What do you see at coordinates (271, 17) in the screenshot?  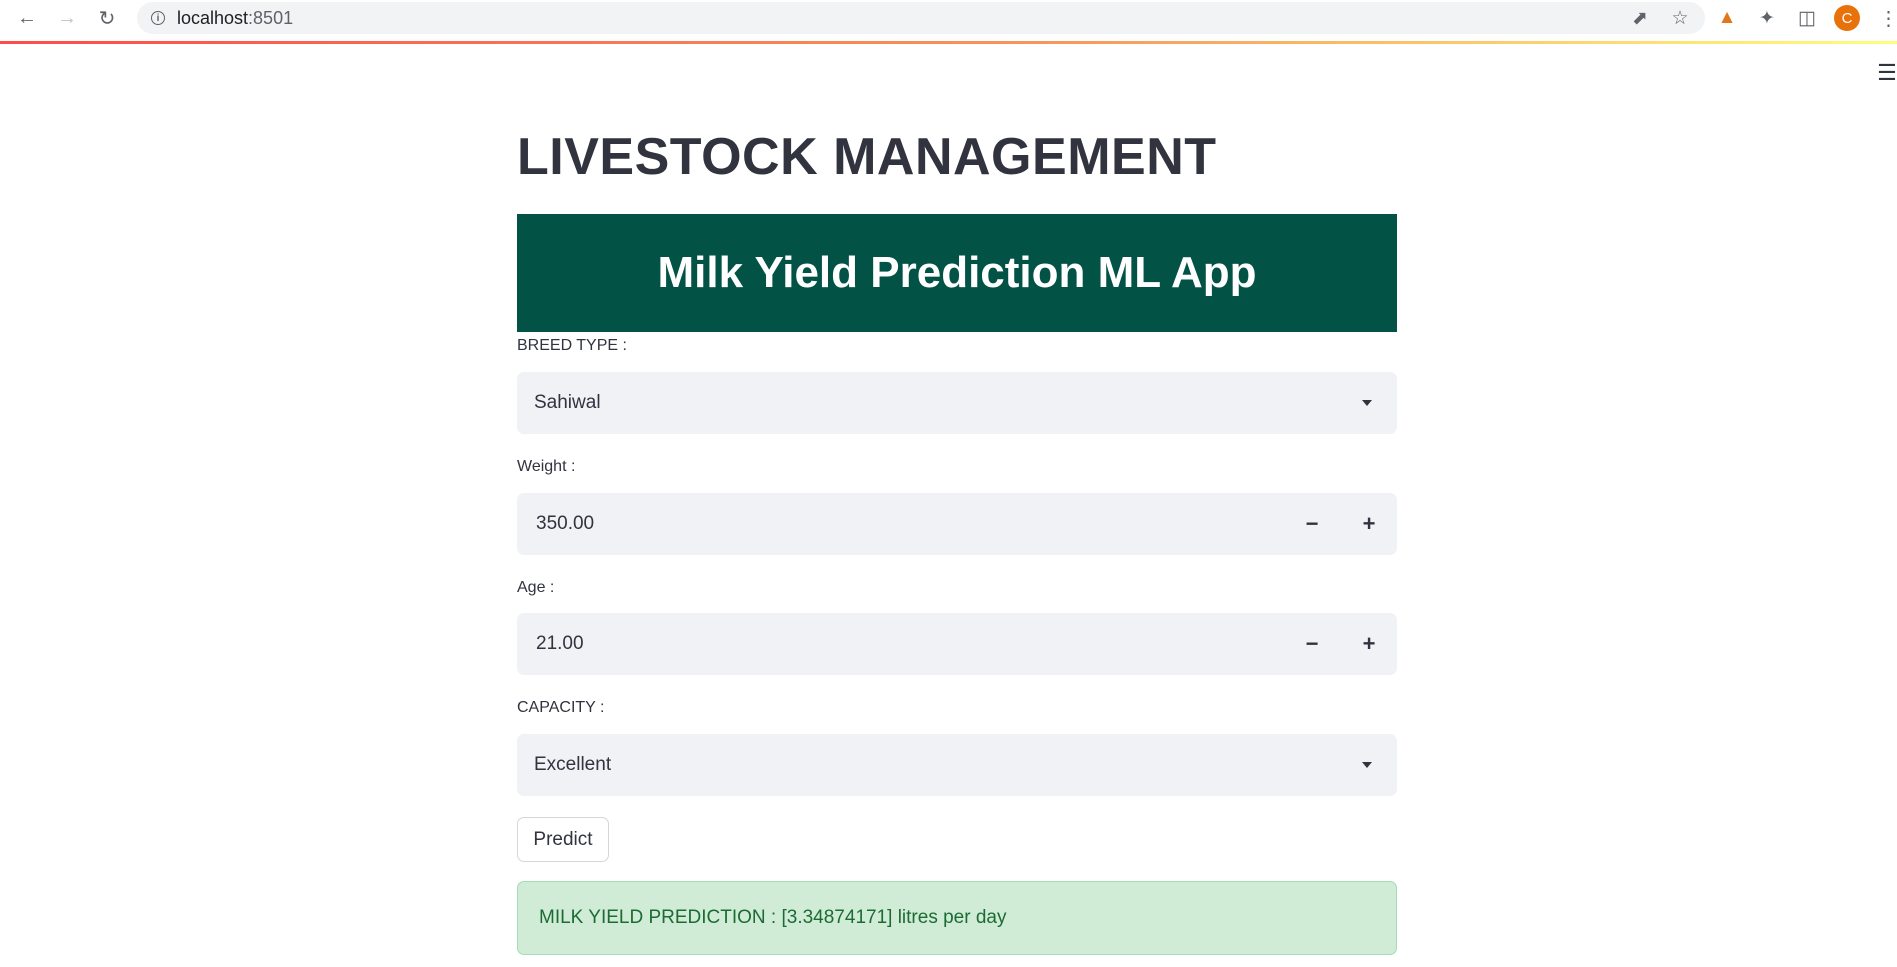 I see `url-port: :8501` at bounding box center [271, 17].